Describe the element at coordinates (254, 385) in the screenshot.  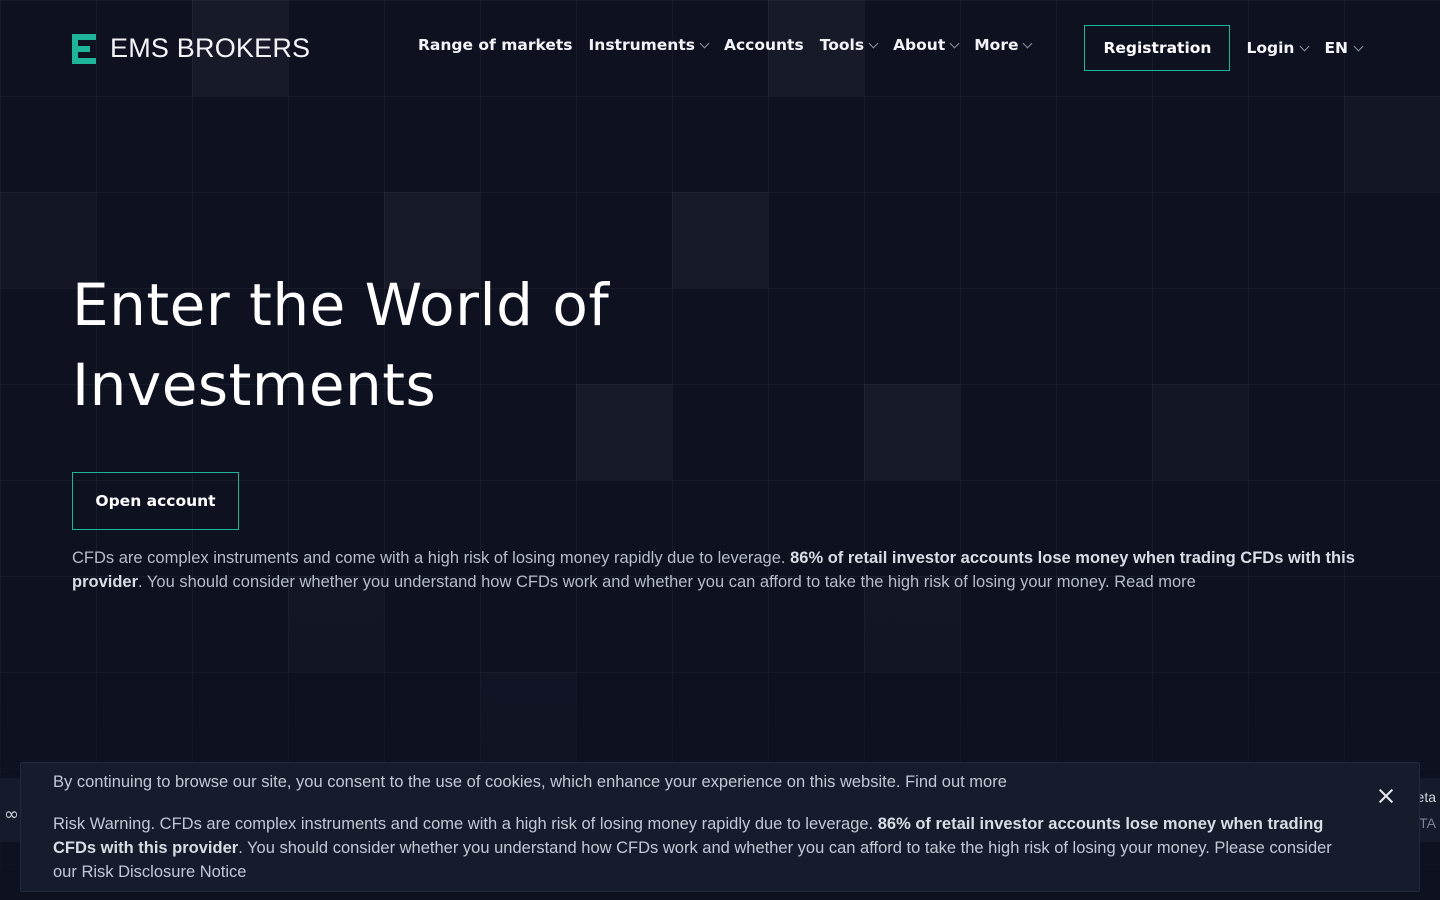
I see `hero-title-line2: Investments` at that location.